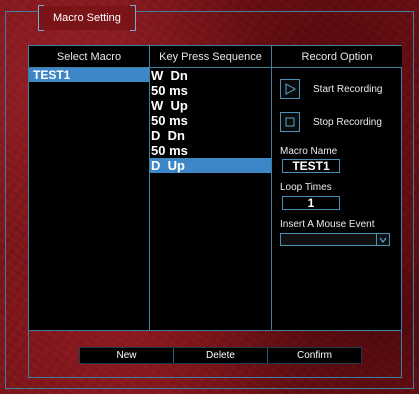  What do you see at coordinates (311, 203) in the screenshot?
I see `loop-times-field: 1` at bounding box center [311, 203].